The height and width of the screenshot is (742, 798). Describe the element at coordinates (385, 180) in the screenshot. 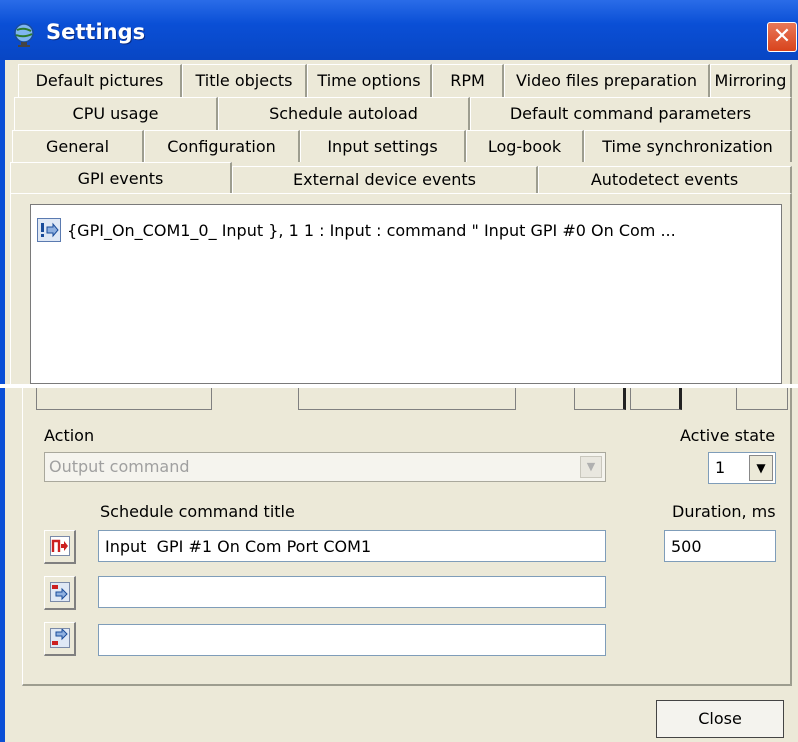

I see `tab-external-device-events: External device events` at that location.